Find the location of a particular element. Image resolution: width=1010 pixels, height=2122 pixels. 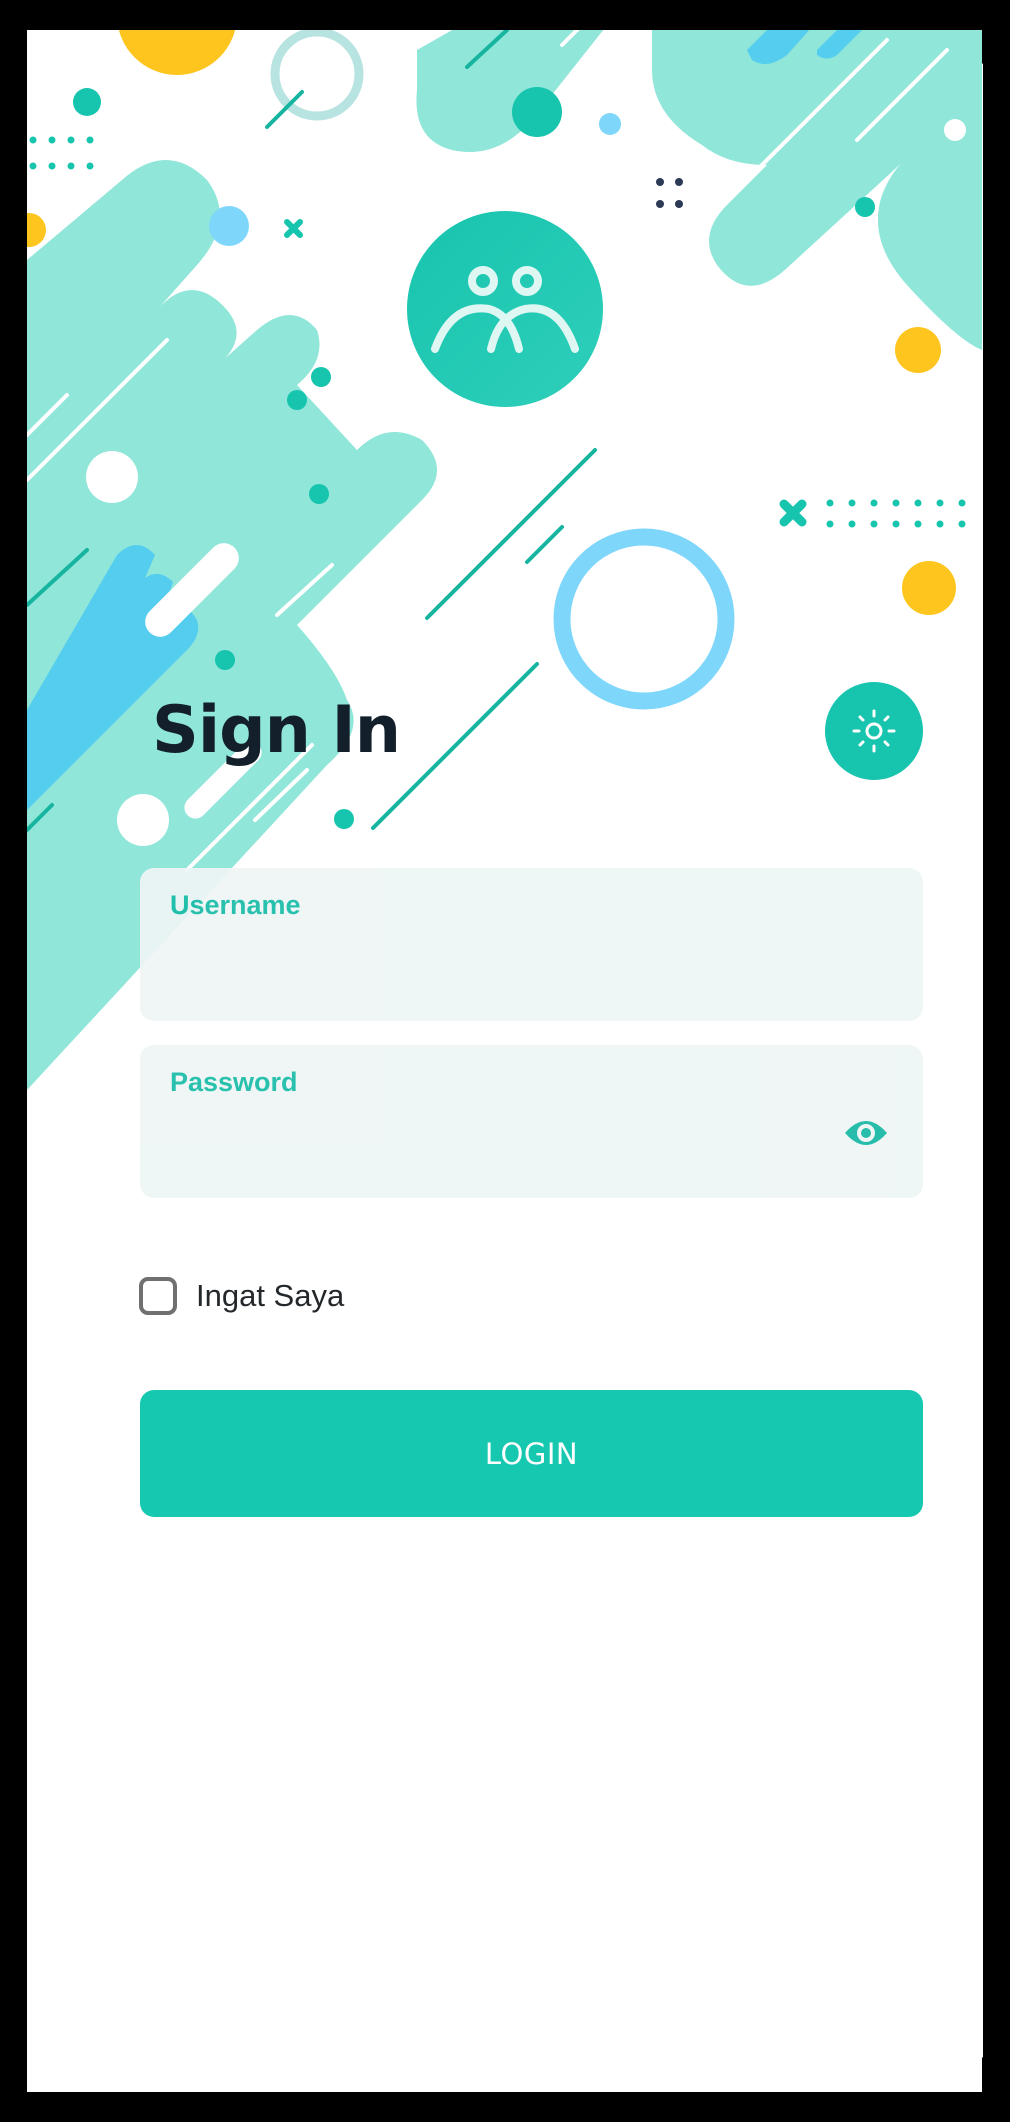

password-label: Password is located at coordinates (234, 1082).